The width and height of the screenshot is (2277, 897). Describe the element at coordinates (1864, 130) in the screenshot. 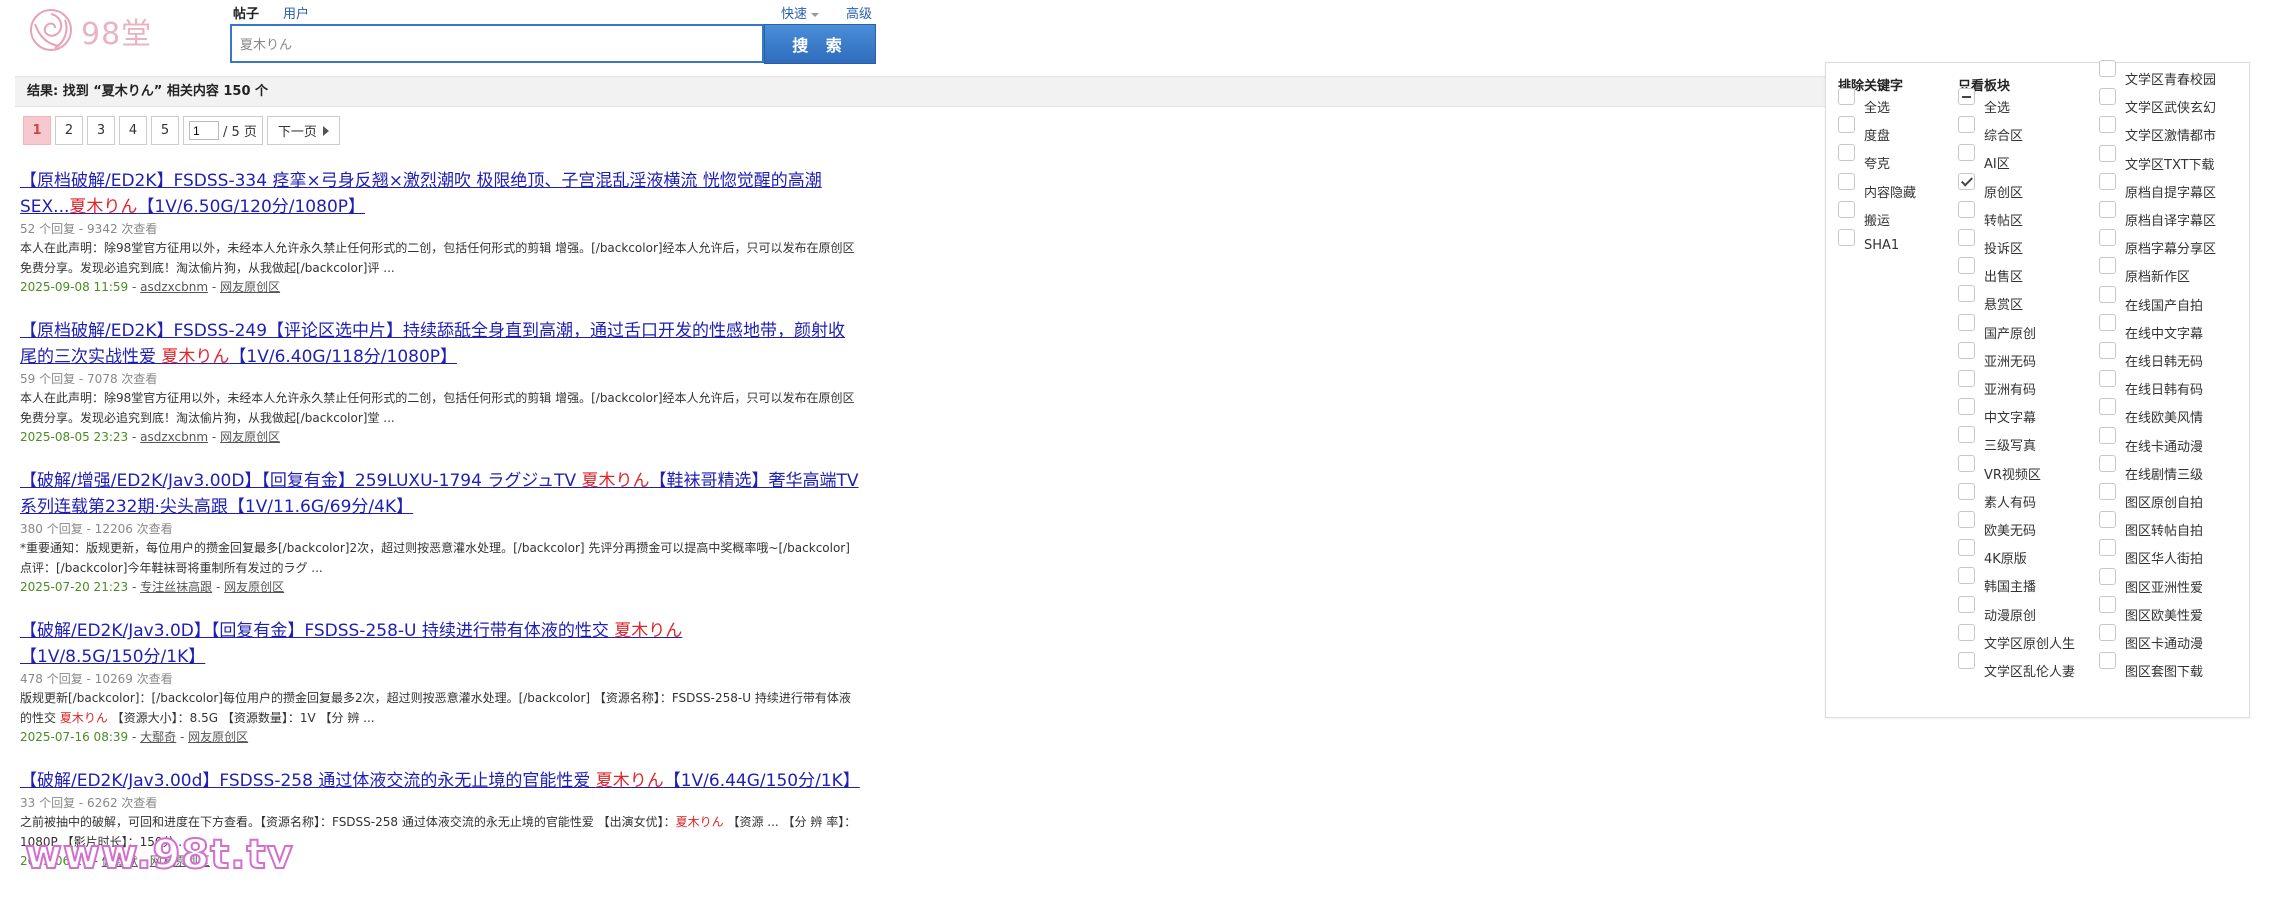

I see `exclude-option: 度盘` at that location.